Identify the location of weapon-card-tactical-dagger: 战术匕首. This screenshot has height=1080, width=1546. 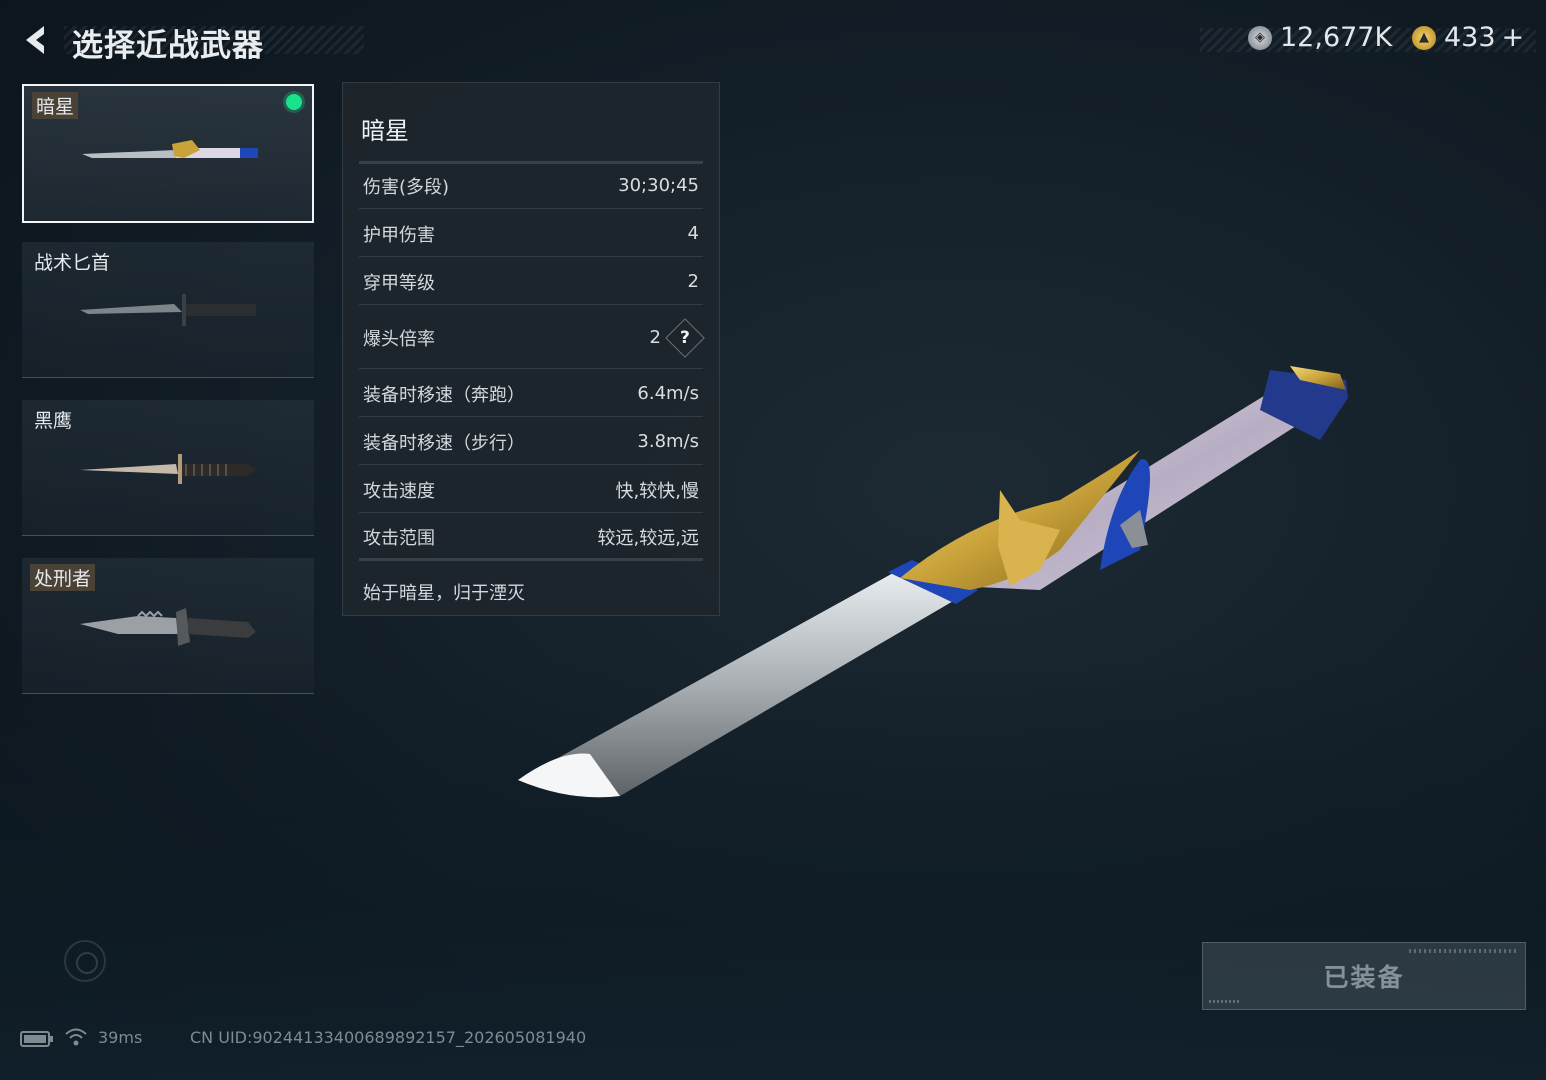
(168, 310).